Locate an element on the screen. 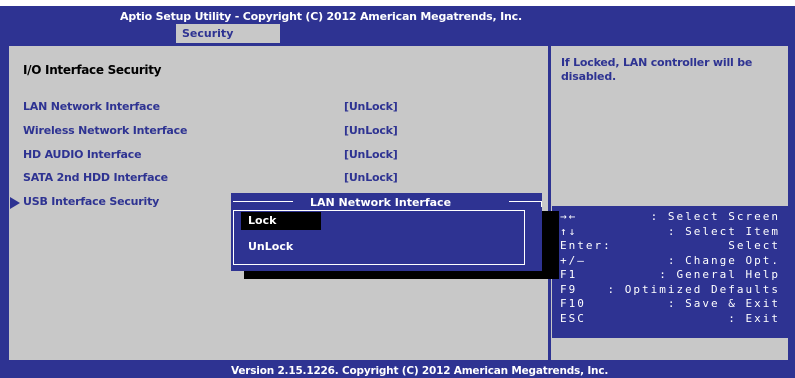  popup-option-lock: Lock is located at coordinates (281, 221).